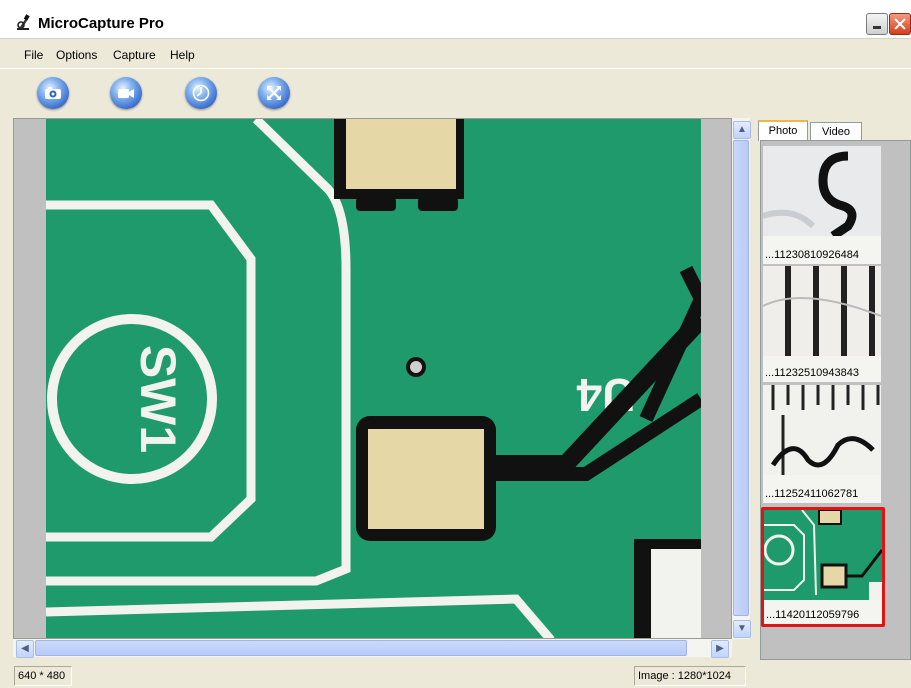  I want to click on horizontal-scroll-thumb, so click(361, 648).